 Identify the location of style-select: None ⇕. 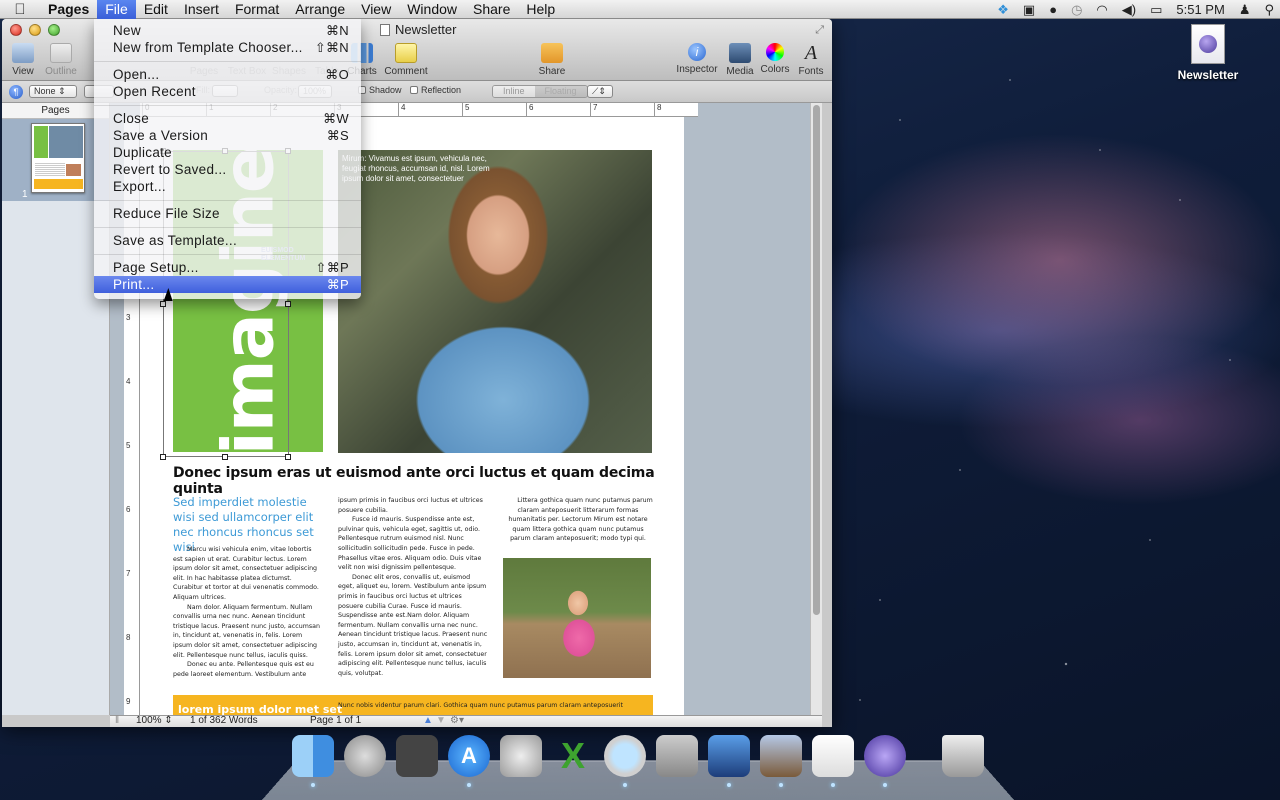
(53, 91).